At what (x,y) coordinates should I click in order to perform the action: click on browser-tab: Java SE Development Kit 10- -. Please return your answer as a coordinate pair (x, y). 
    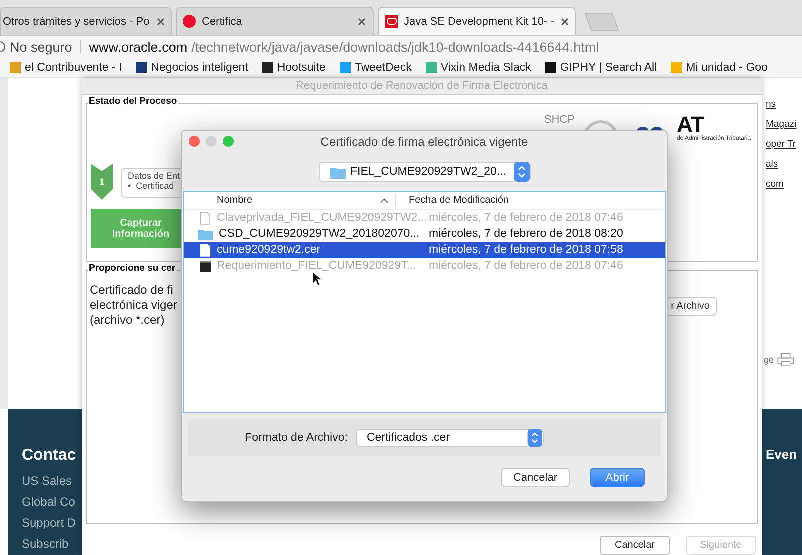
    Looking at the image, I should click on (477, 21).